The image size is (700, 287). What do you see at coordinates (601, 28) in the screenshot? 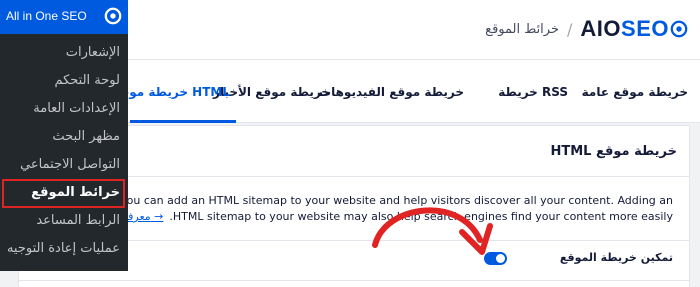
I see `logo-text-primary: AIO` at bounding box center [601, 28].